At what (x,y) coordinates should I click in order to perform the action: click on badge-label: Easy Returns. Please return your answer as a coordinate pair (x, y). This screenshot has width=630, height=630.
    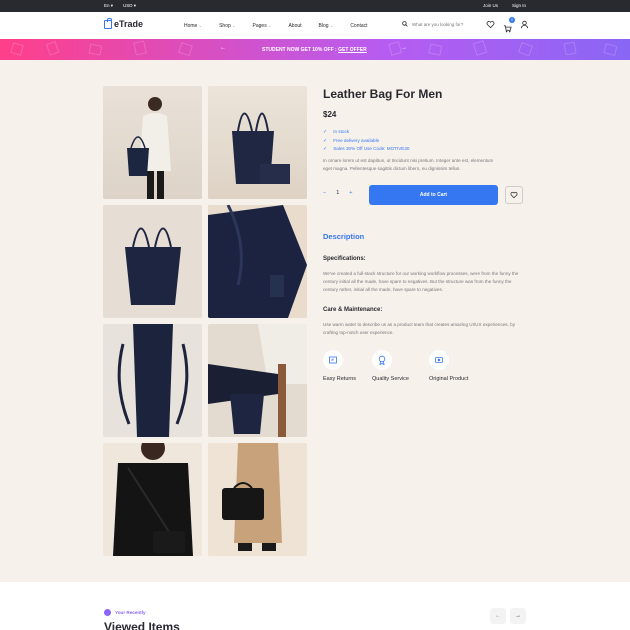
    Looking at the image, I should click on (340, 379).